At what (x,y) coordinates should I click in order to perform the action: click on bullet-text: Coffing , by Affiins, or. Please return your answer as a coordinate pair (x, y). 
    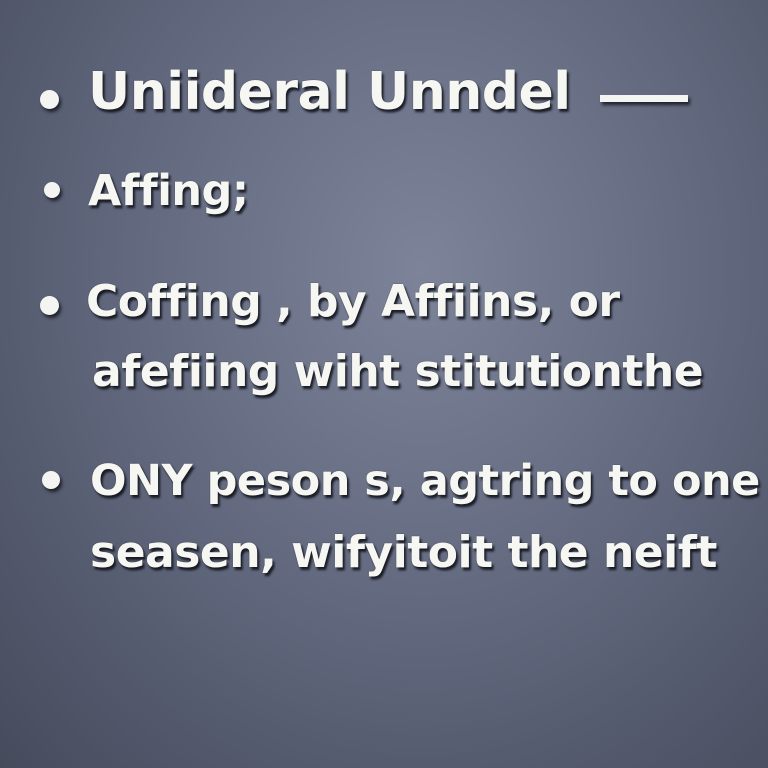
    Looking at the image, I should click on (353, 301).